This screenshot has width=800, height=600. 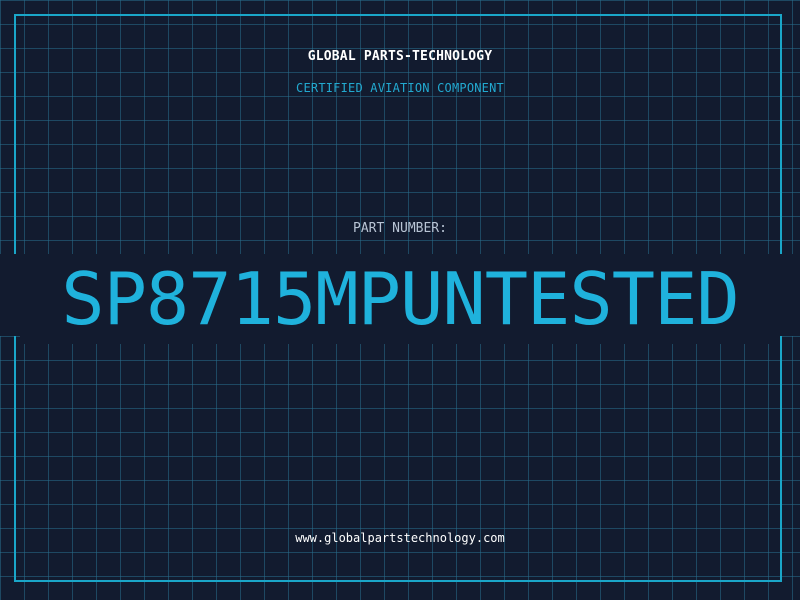 I want to click on website-link: www.globalpartstechnology.com, so click(x=400, y=538).